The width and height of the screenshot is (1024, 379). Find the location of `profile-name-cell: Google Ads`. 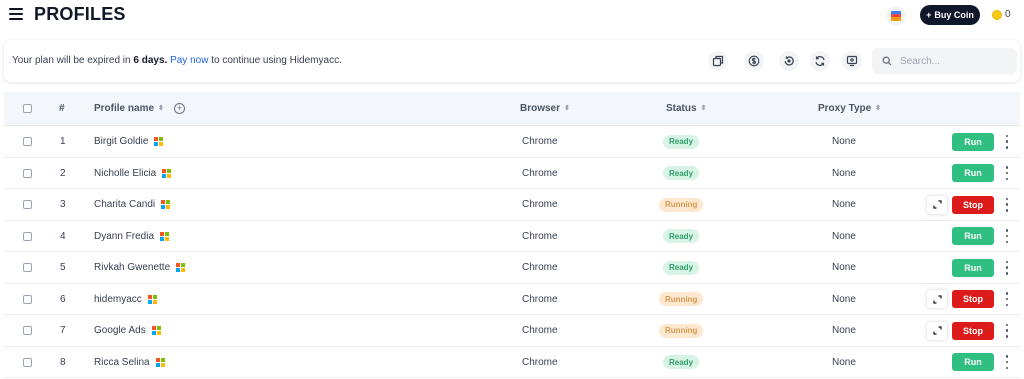

profile-name-cell: Google Ads is located at coordinates (127, 330).